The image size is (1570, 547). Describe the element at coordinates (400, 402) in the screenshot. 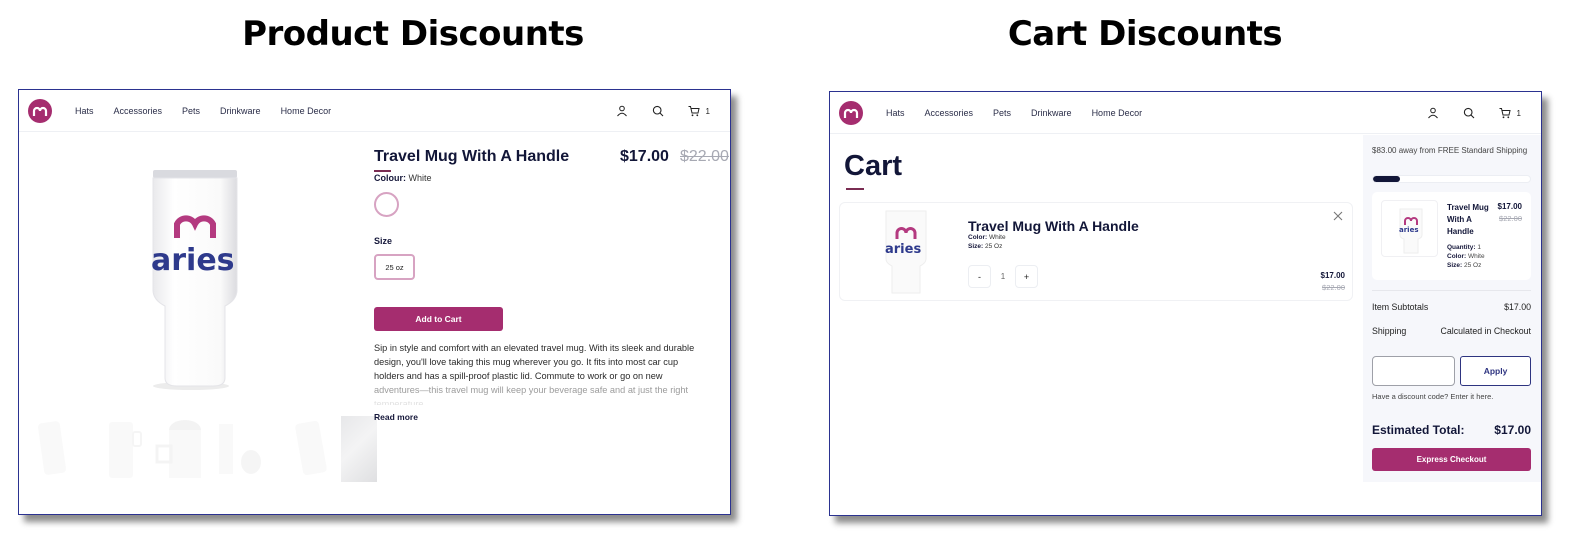

I see `description-line: temperature.` at that location.